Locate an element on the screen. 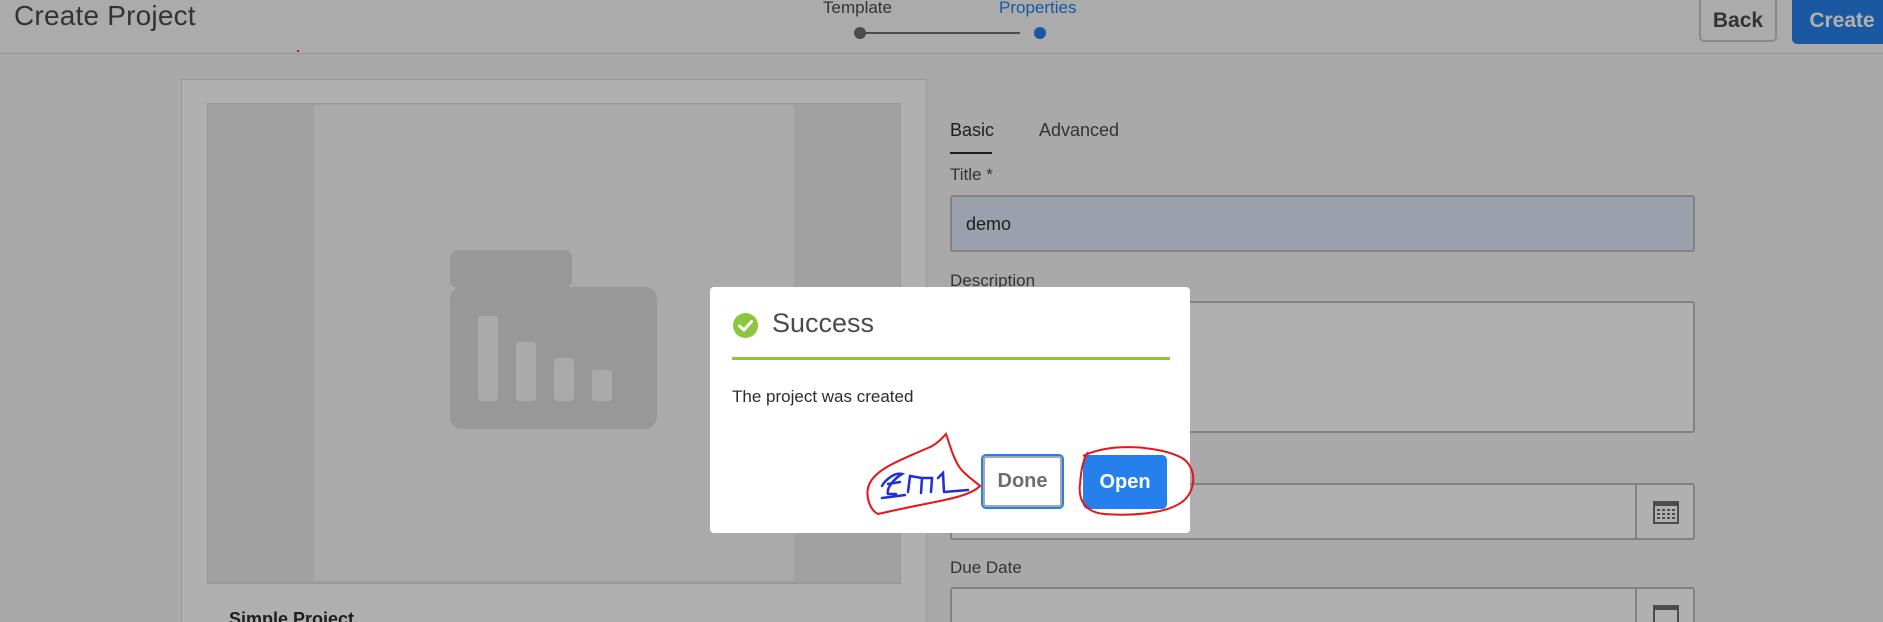  dialog-message: The project was created is located at coordinates (823, 396).